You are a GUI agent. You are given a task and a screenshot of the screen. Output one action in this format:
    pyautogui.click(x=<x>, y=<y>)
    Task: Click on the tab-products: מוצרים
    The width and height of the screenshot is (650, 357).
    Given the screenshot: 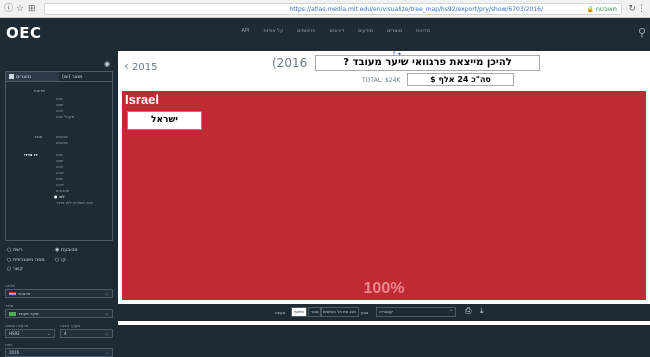 What is the action you would take?
    pyautogui.click(x=32, y=76)
    